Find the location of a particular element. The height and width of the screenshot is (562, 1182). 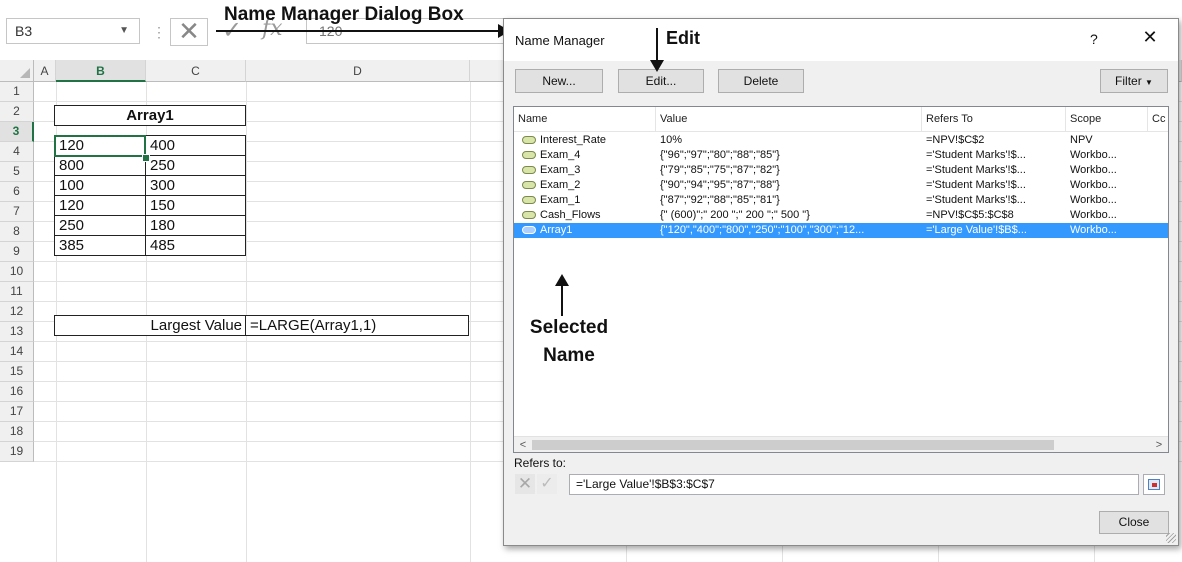

column-header-a: A is located at coordinates (45, 71).